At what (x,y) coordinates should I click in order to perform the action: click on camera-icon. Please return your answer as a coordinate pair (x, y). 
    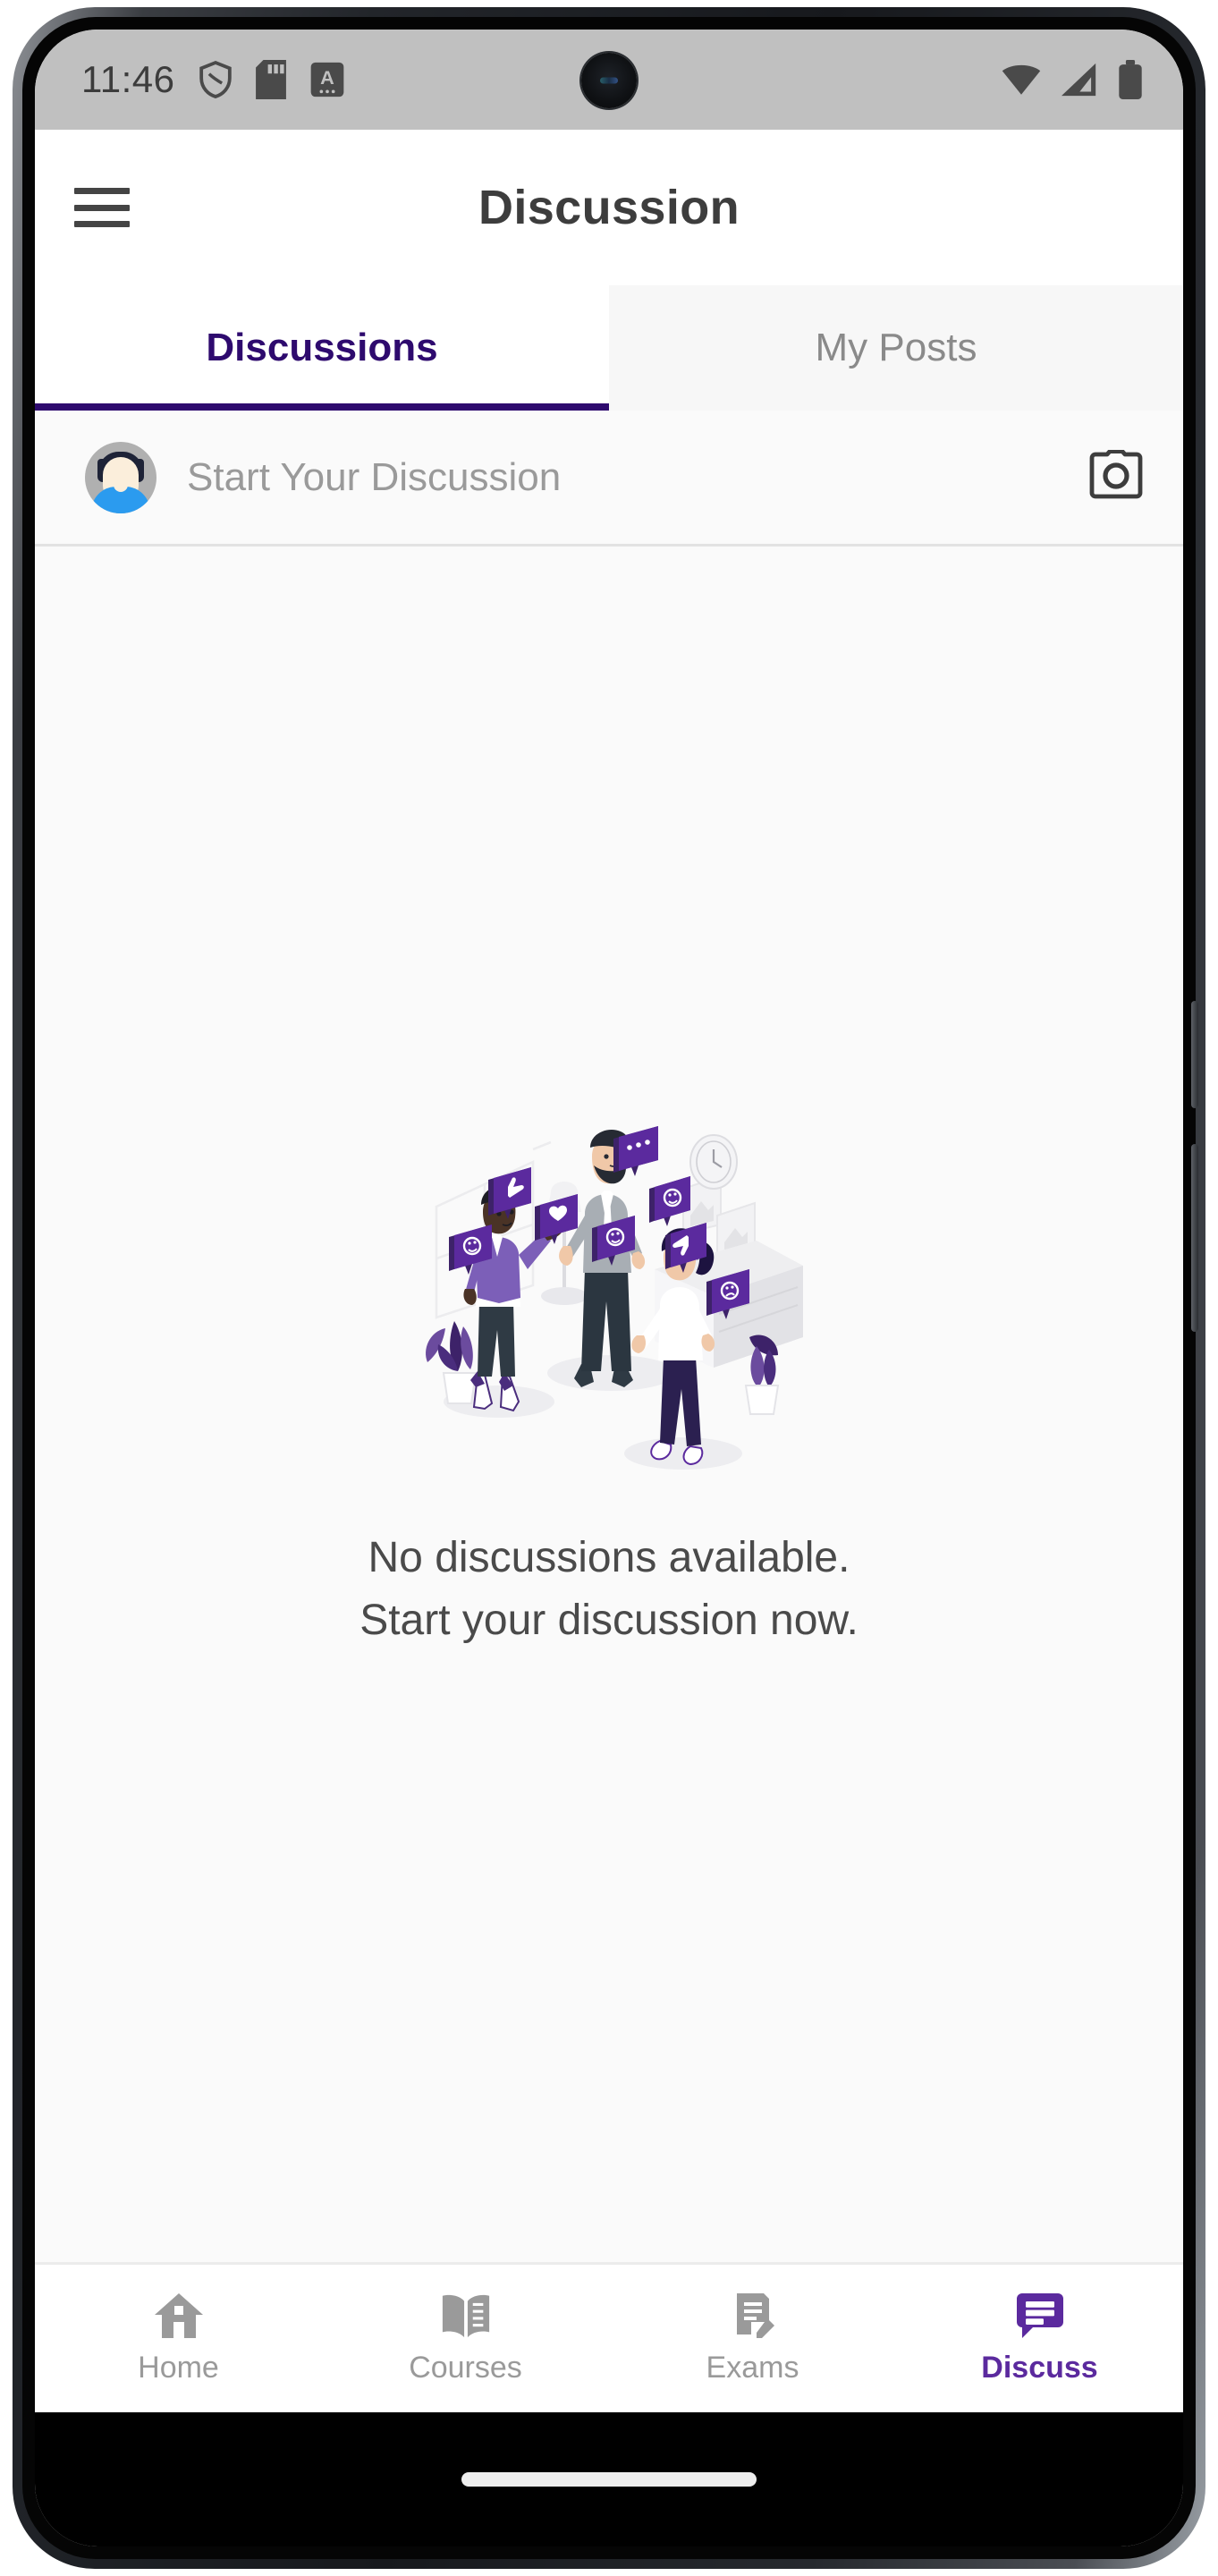
    Looking at the image, I should click on (1116, 476).